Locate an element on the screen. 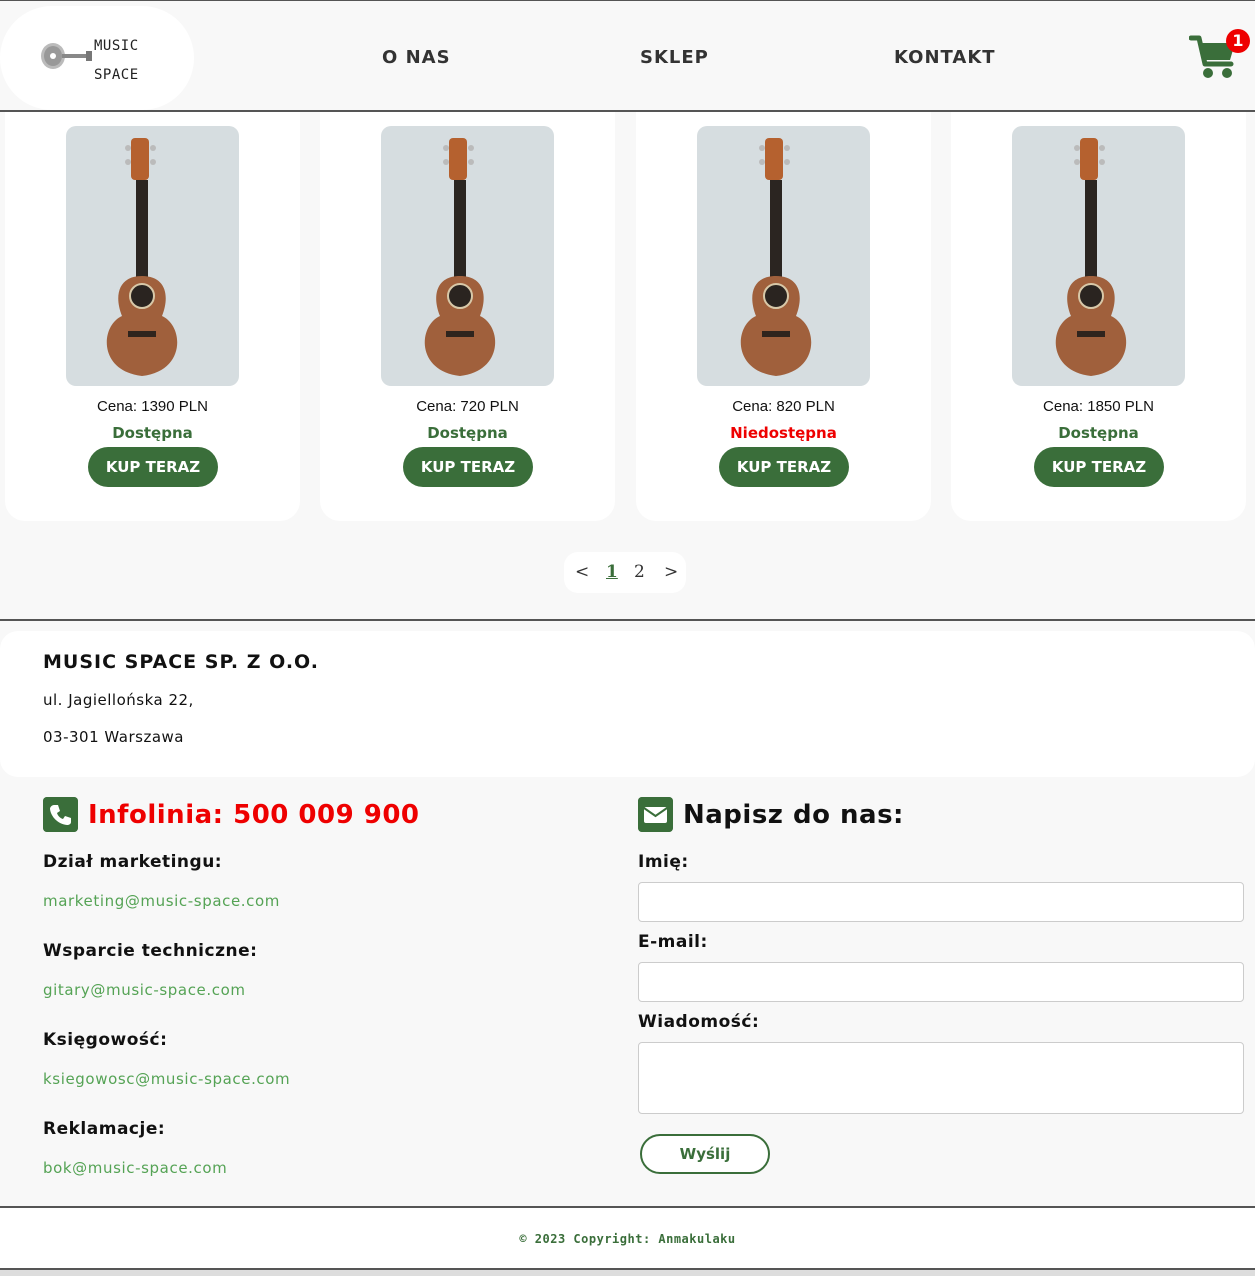 The height and width of the screenshot is (1276, 1255). site-header: MUSIC SPACE O NAS SKLEP KONTAKT 1 is located at coordinates (627, 56).